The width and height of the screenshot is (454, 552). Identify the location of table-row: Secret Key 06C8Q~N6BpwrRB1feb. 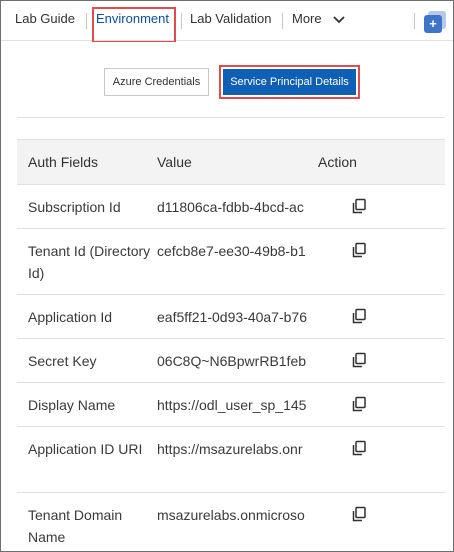
(231, 361).